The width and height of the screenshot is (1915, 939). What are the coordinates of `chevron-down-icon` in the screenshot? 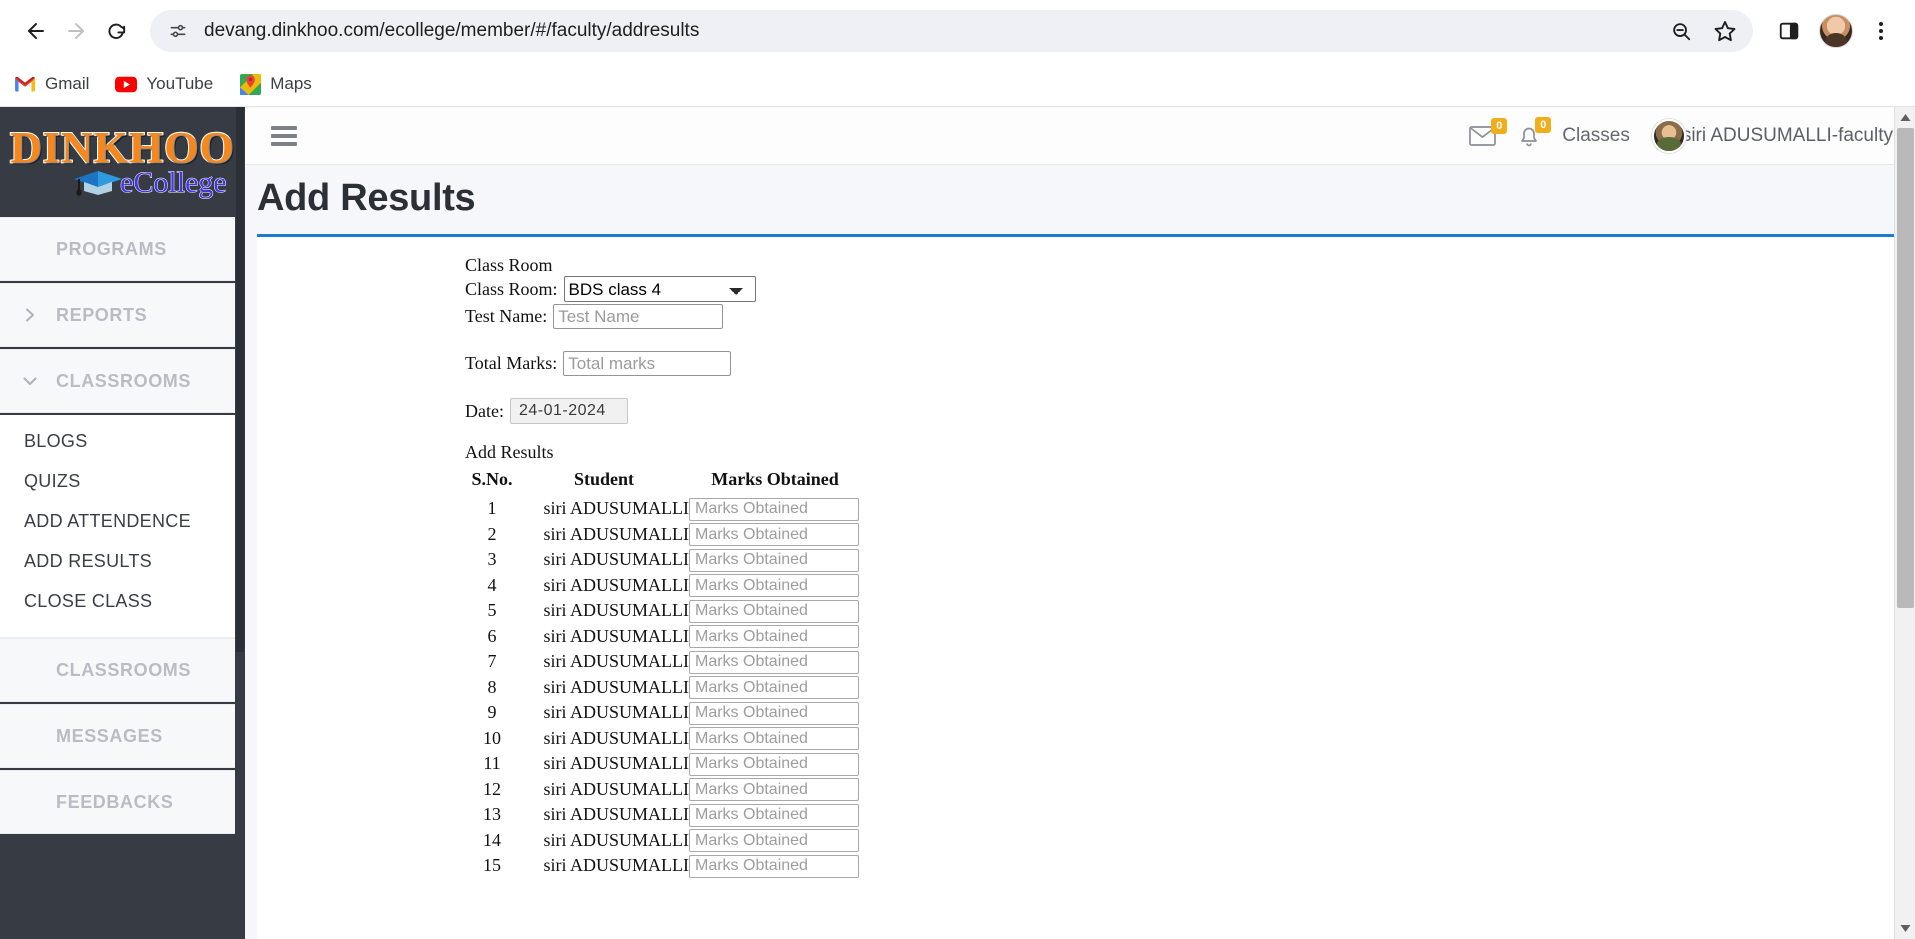 It's located at (30, 381).